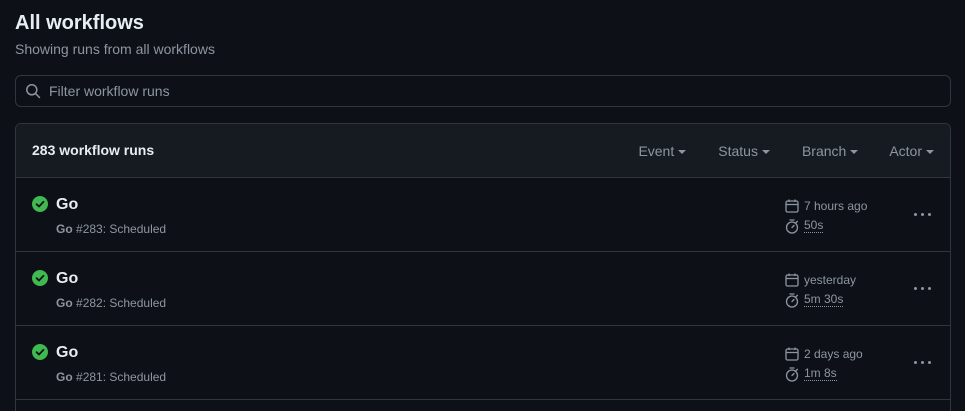 Image resolution: width=965 pixels, height=411 pixels. Describe the element at coordinates (824, 299) in the screenshot. I see `run-duration-text: 5m 30s` at that location.